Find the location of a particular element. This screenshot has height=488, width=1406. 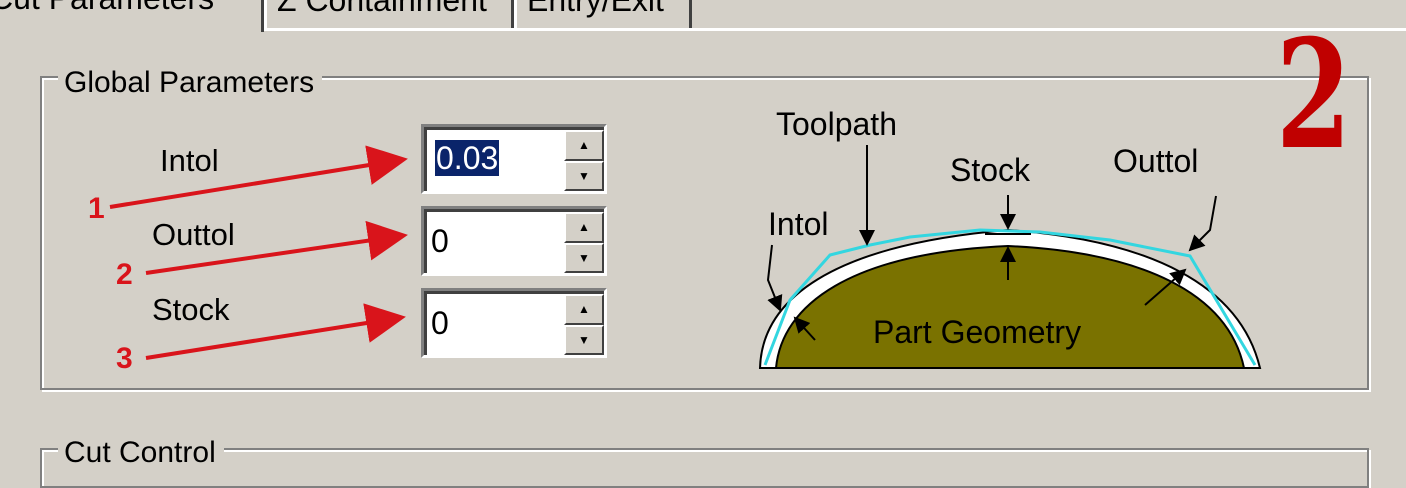

diagram-label-stock: Stock is located at coordinates (990, 170).